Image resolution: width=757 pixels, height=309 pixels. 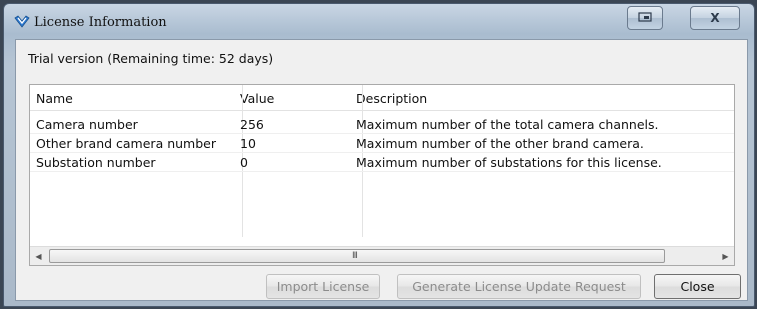 What do you see at coordinates (519, 286) in the screenshot?
I see `generate-update-request-button: Generate License Update Request` at bounding box center [519, 286].